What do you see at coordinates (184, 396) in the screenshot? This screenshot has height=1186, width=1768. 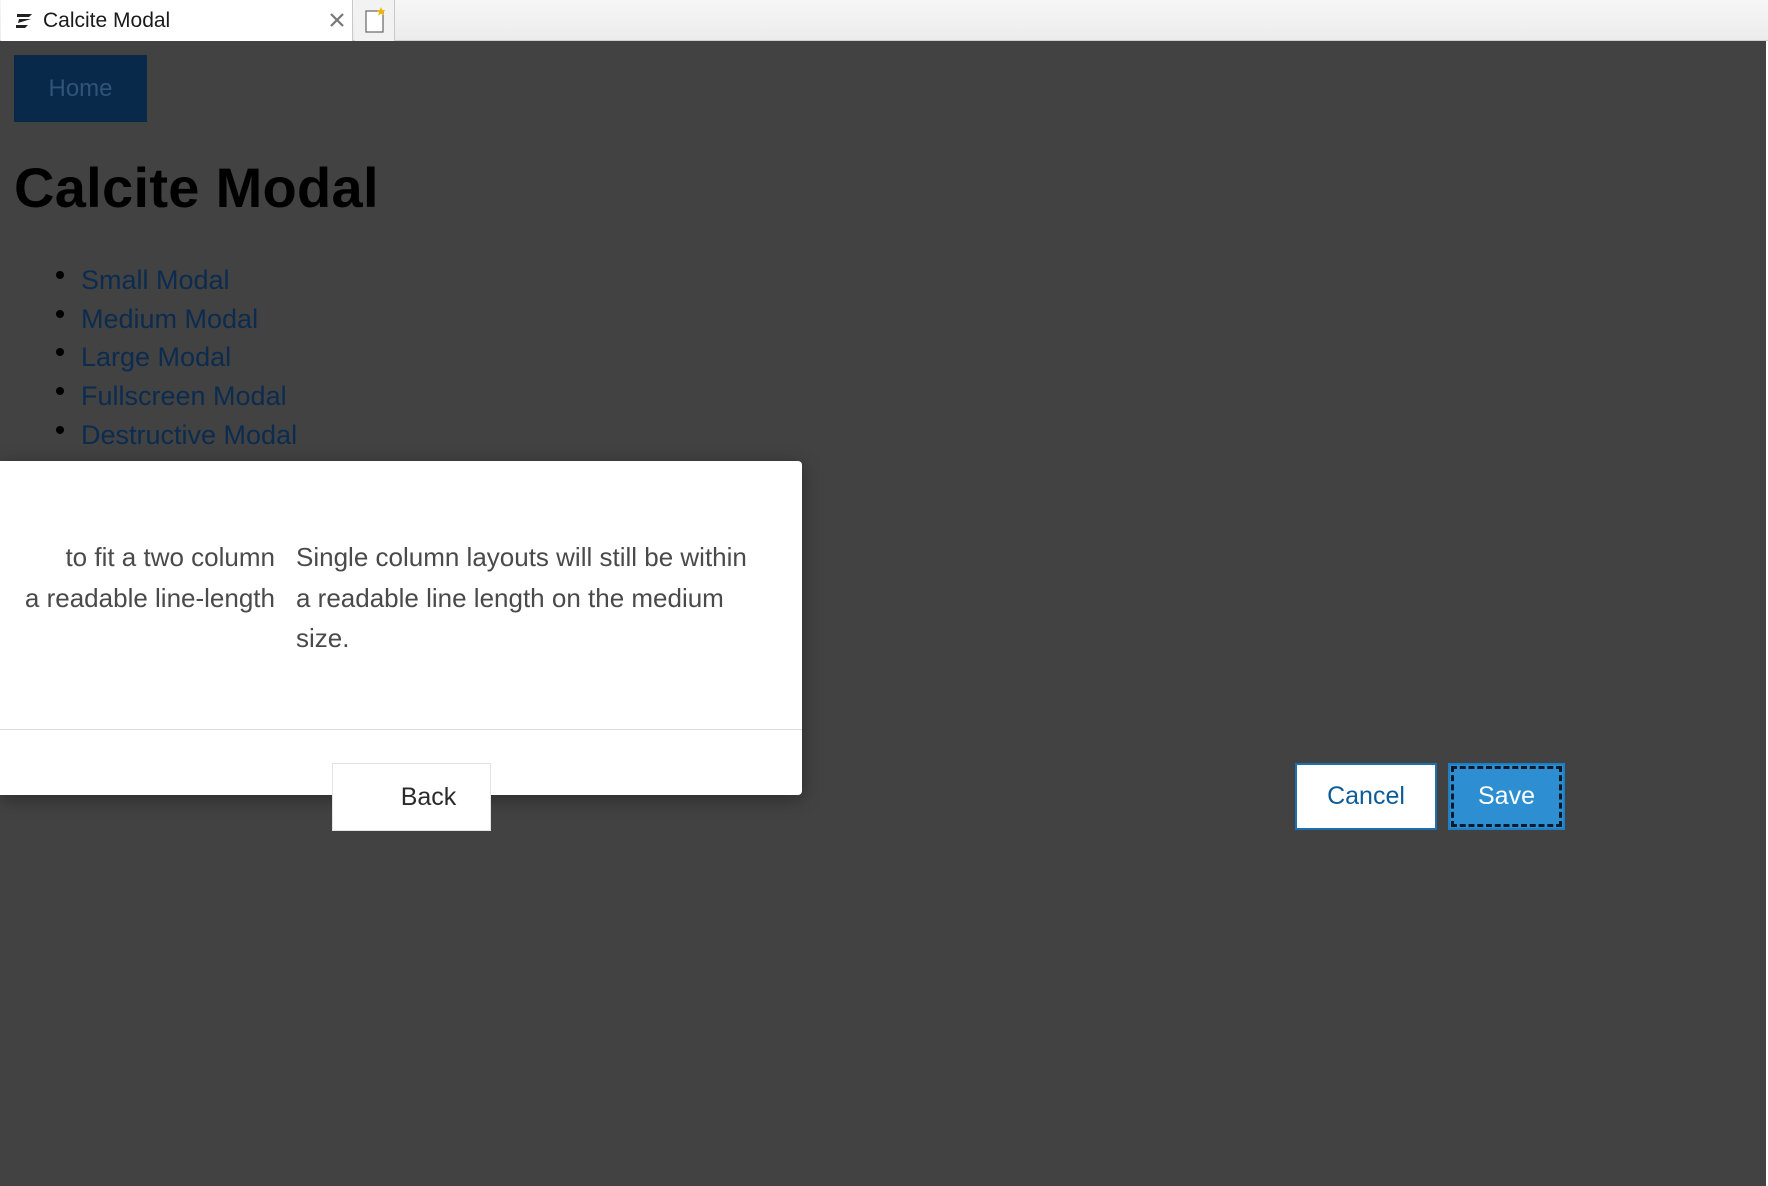 I see `fullscreen-modal-link: Fullscreen Modal` at bounding box center [184, 396].